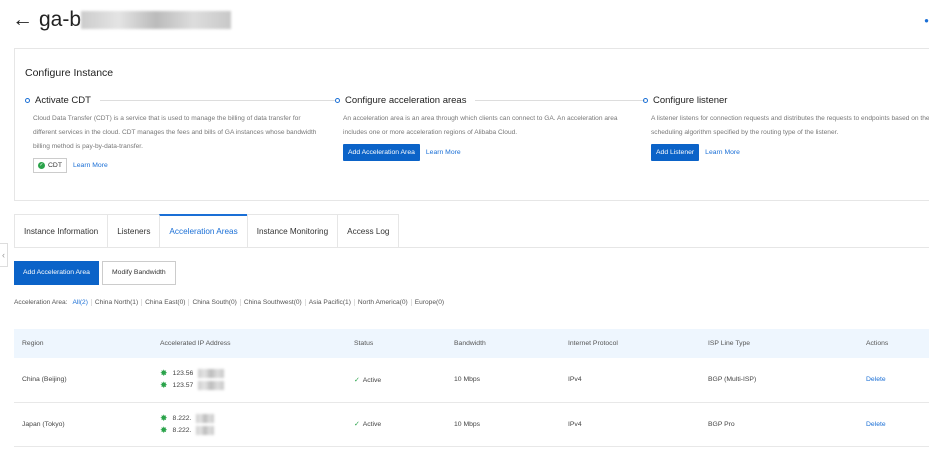  I want to click on tab-acceleration-areas: Acceleration Areas, so click(203, 230).